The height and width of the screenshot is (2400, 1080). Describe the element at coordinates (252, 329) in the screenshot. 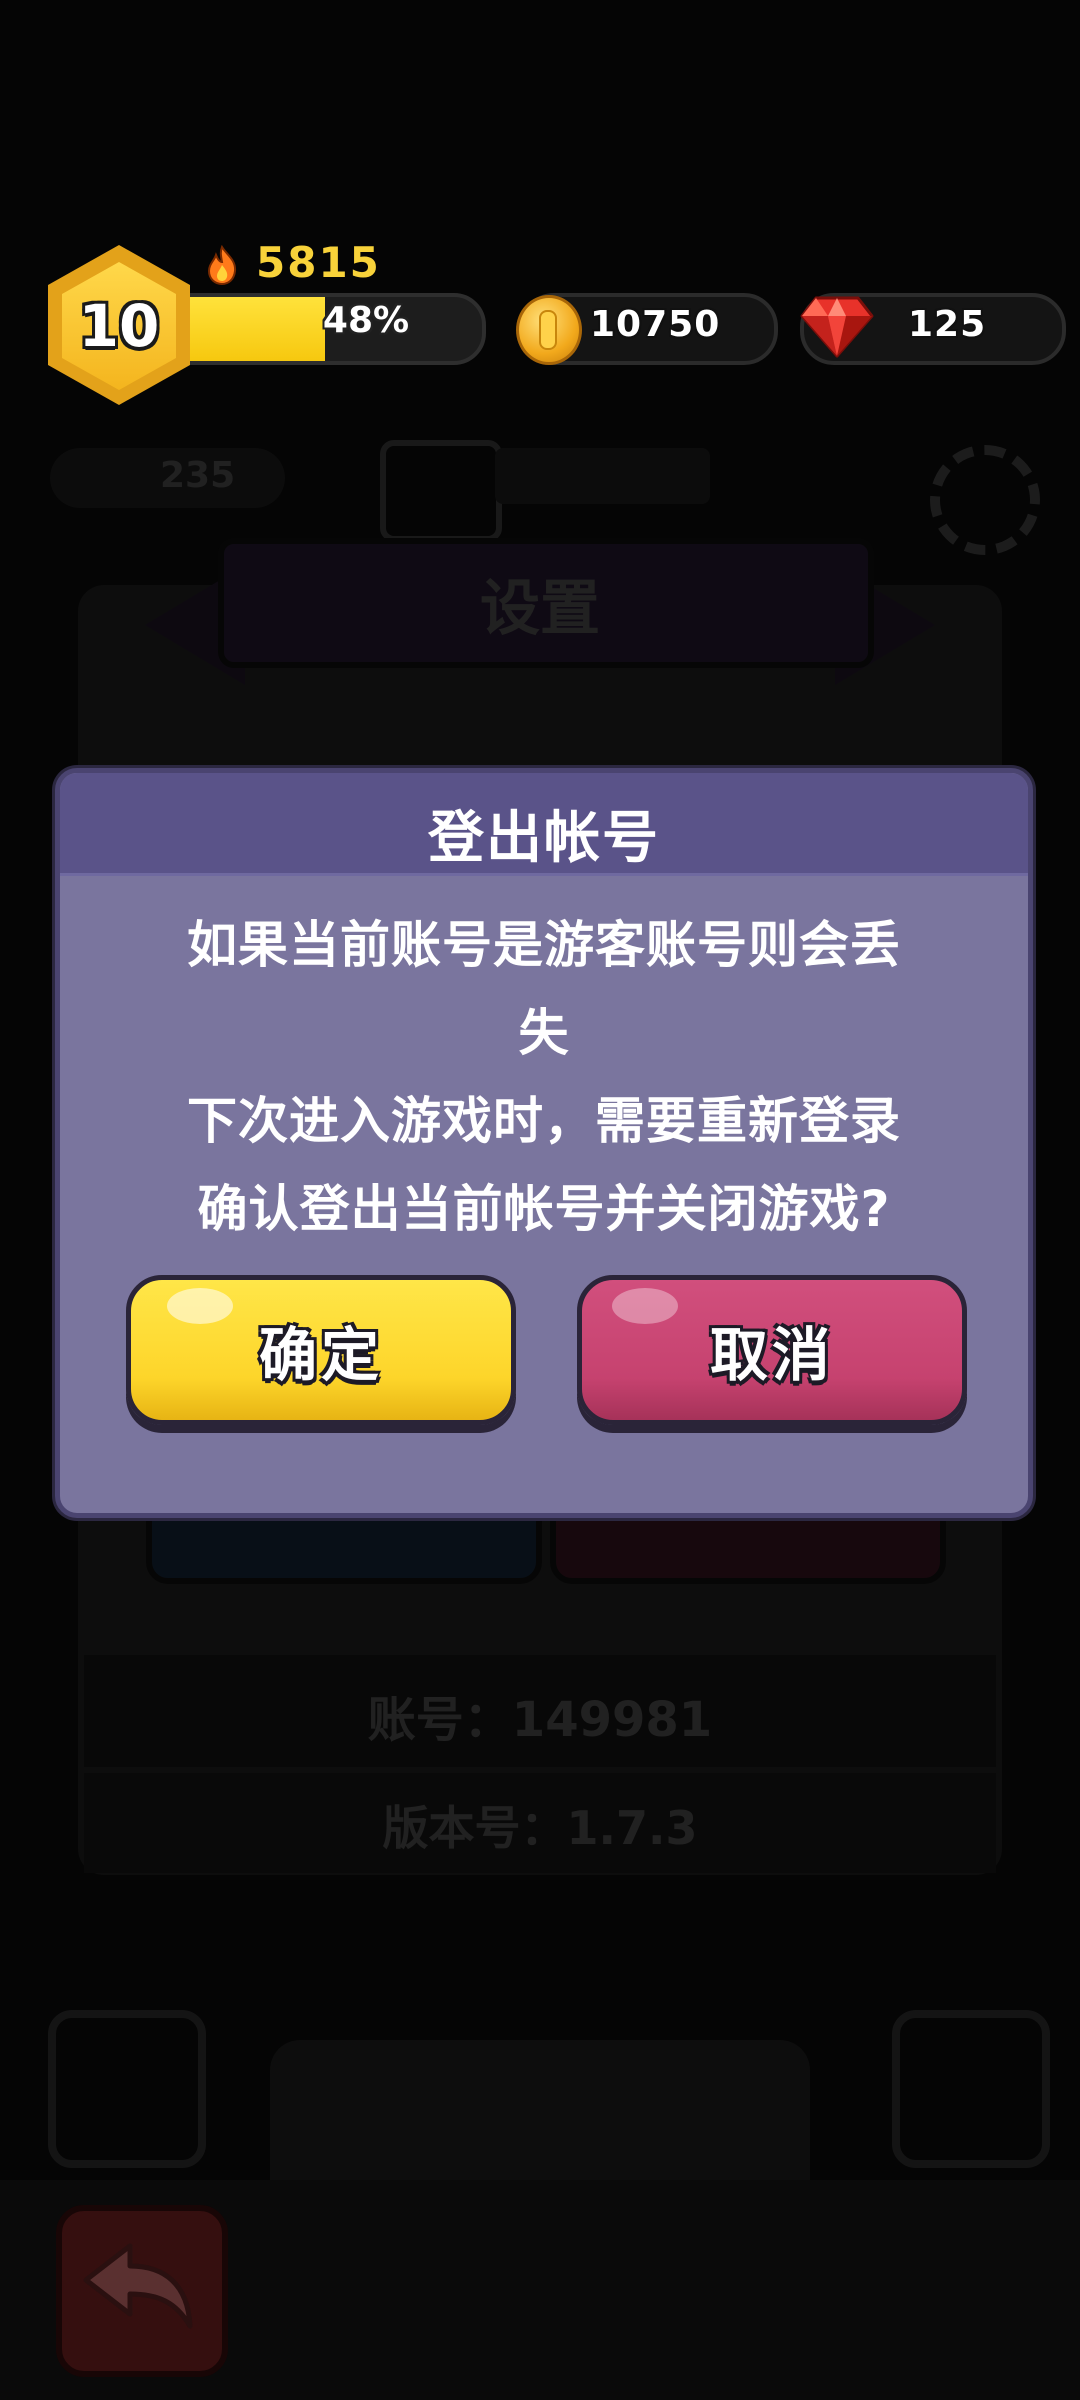

I see `xp-bar-fill` at that location.